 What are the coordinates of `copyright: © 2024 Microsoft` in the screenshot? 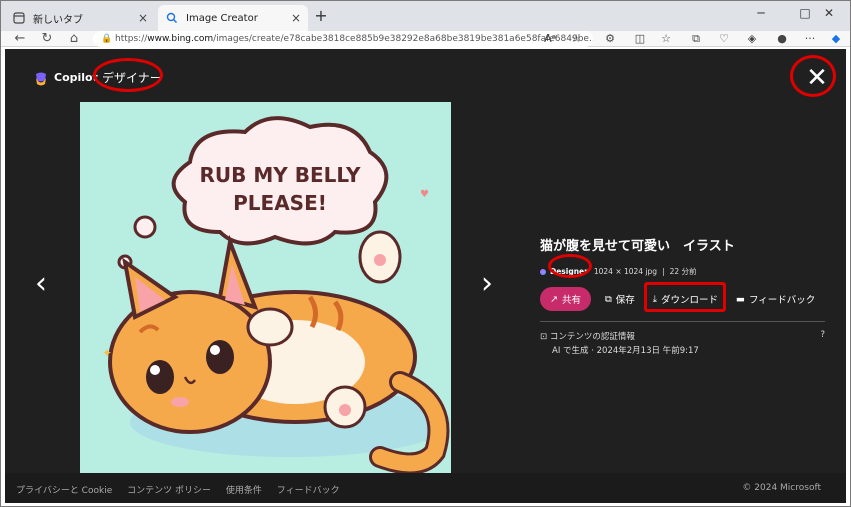 It's located at (781, 488).